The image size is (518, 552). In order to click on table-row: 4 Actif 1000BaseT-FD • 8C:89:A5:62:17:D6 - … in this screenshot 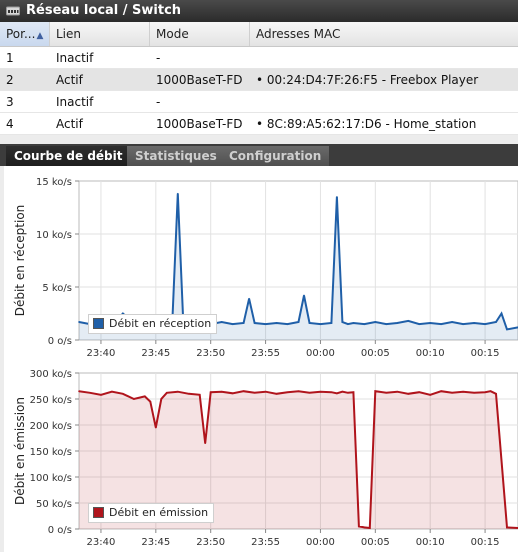, I will do `click(259, 124)`.